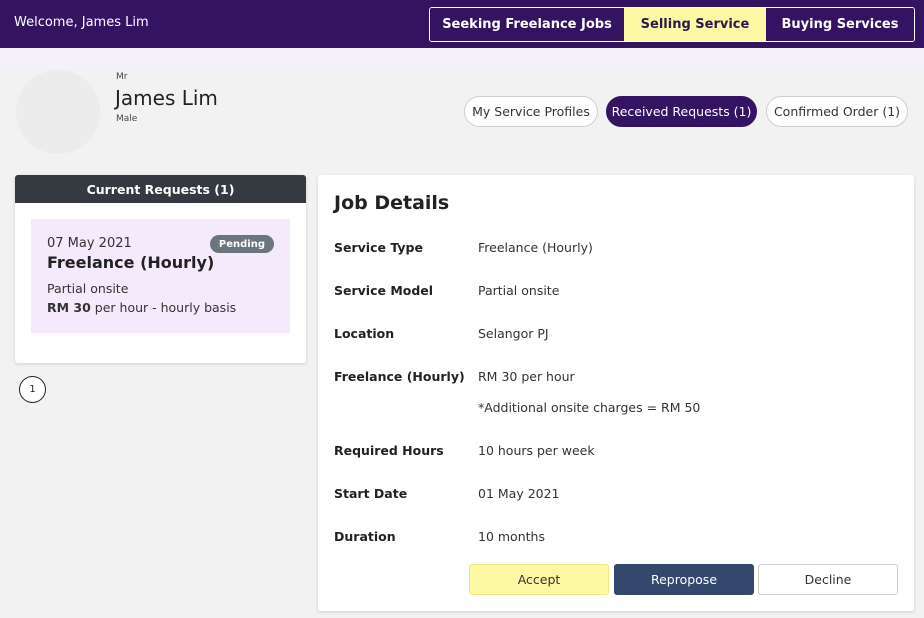  Describe the element at coordinates (392, 203) in the screenshot. I see `job-details-title: Job Details` at that location.